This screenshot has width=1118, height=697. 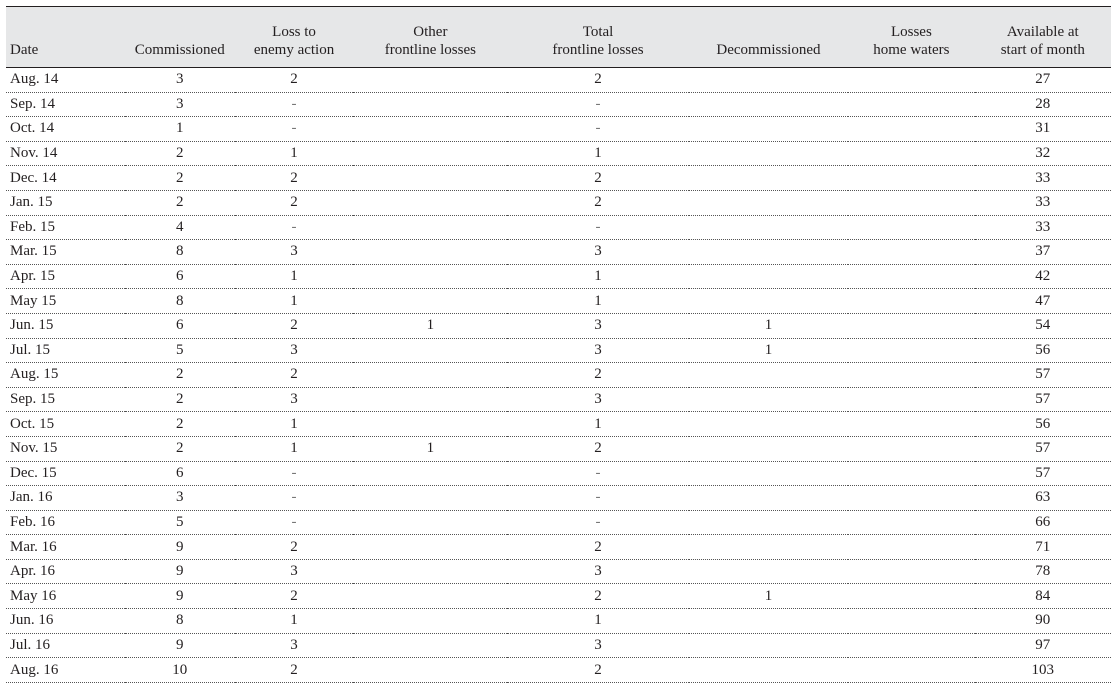 What do you see at coordinates (65, 252) in the screenshot?
I see `cell-date: Mar. 15` at bounding box center [65, 252].